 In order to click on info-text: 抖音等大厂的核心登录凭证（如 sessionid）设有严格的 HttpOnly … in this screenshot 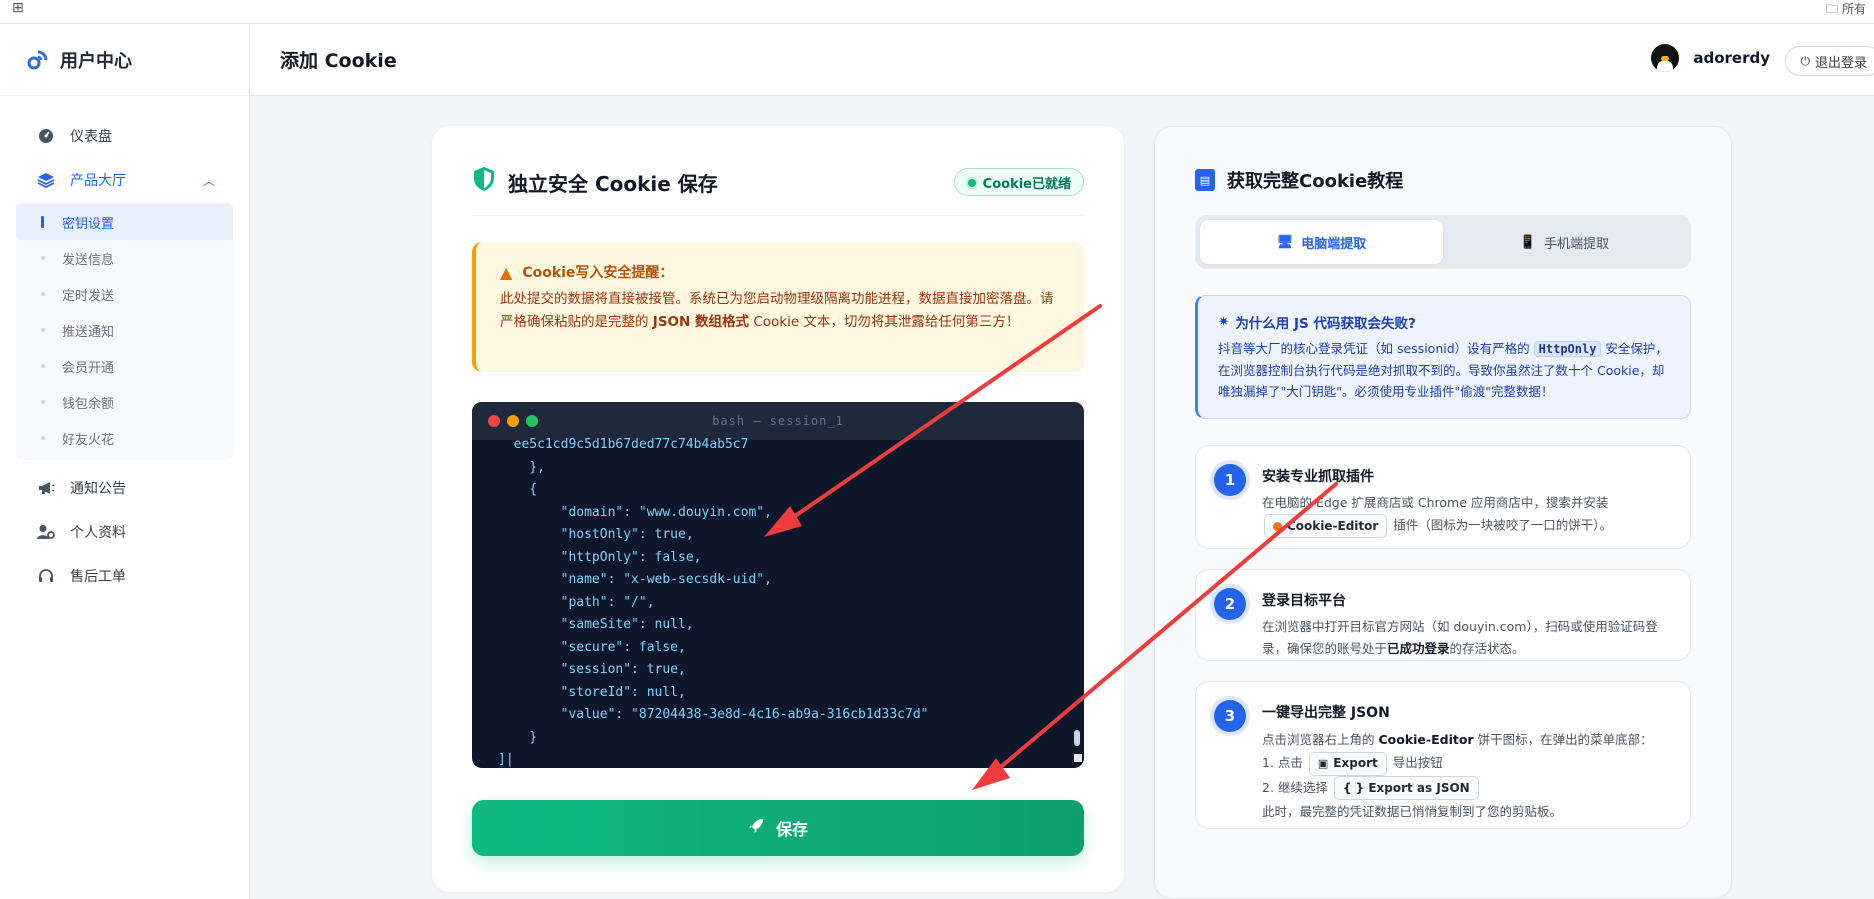, I will do `click(1445, 370)`.